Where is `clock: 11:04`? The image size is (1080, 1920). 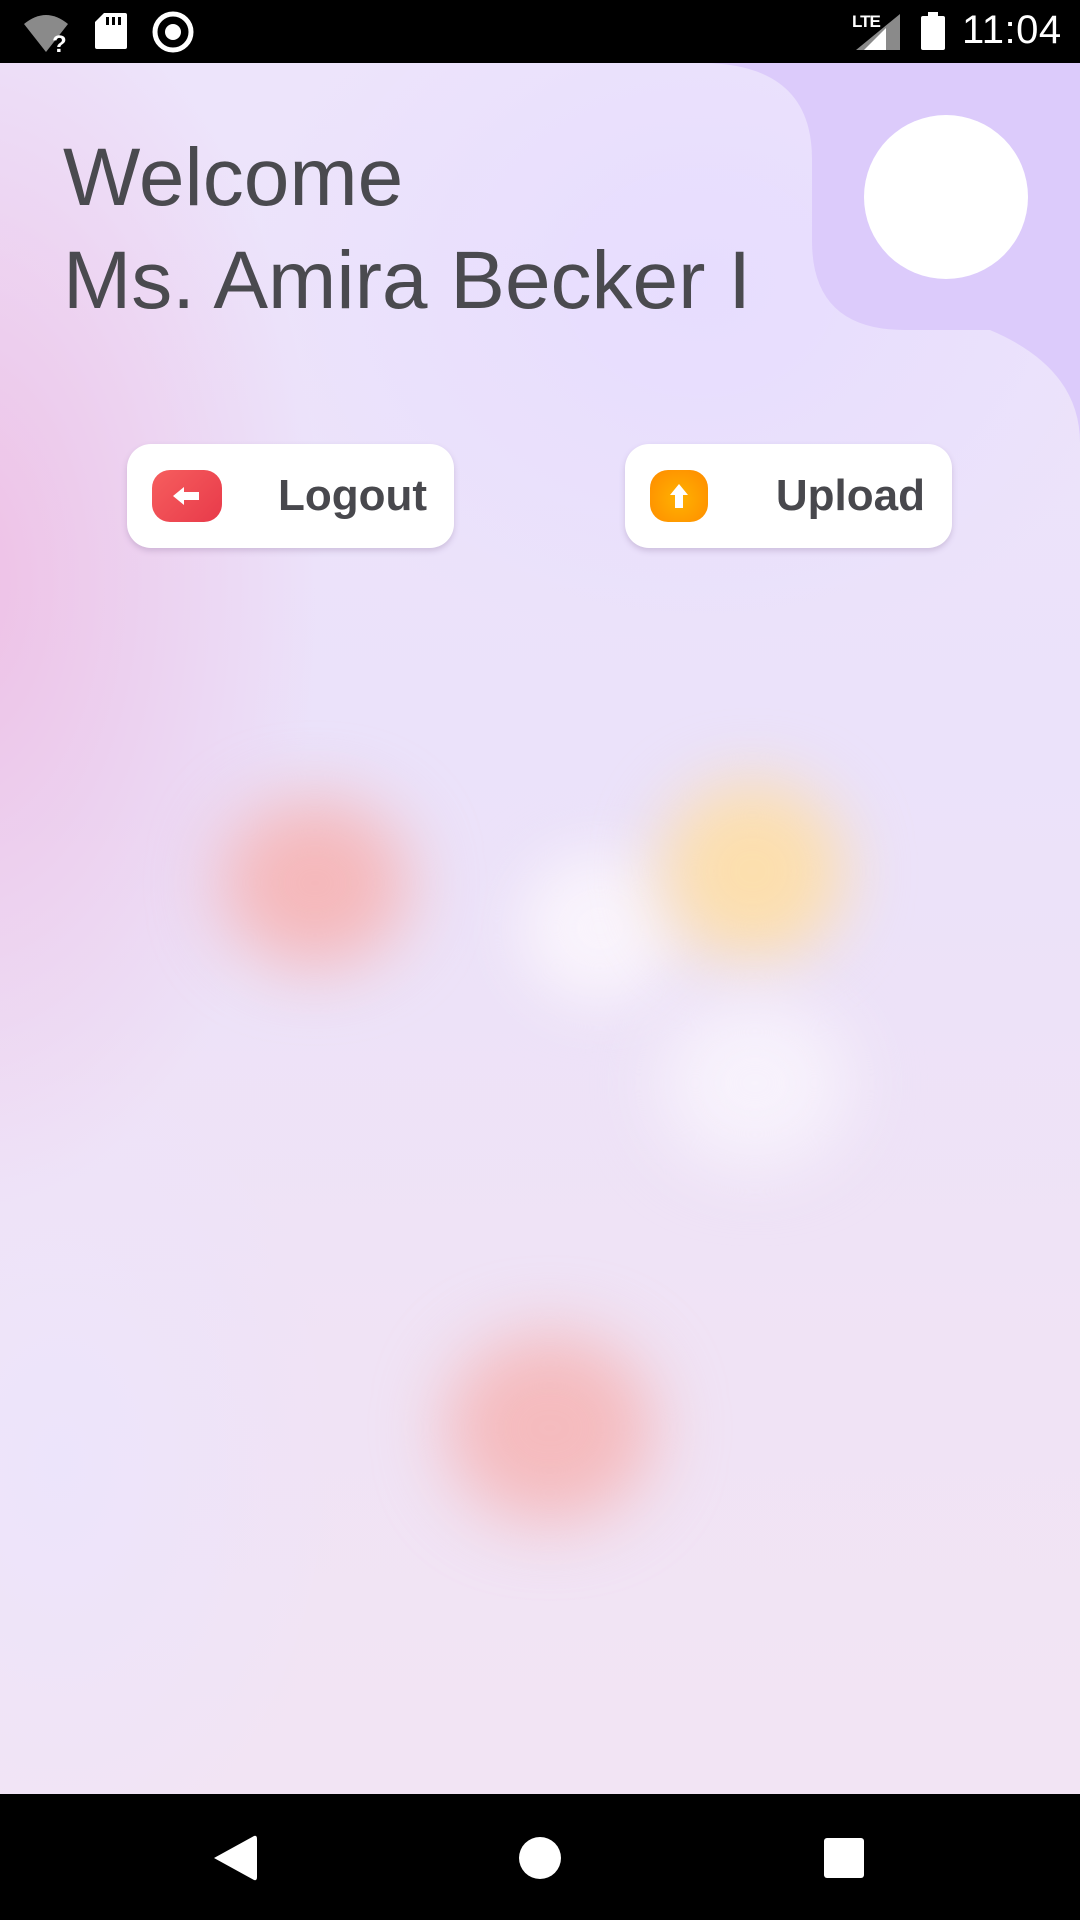
clock: 11:04 is located at coordinates (1012, 30).